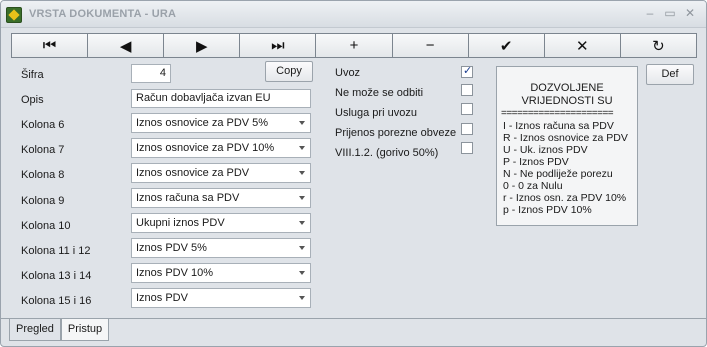  What do you see at coordinates (670, 74) in the screenshot?
I see `def-button: Def` at bounding box center [670, 74].